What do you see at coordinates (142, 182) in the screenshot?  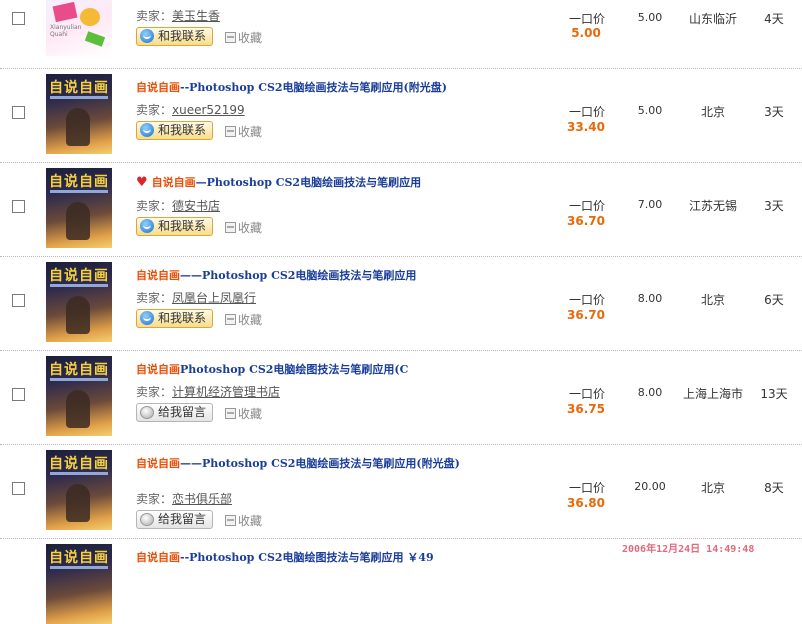 I see `heart-icon: ♥` at bounding box center [142, 182].